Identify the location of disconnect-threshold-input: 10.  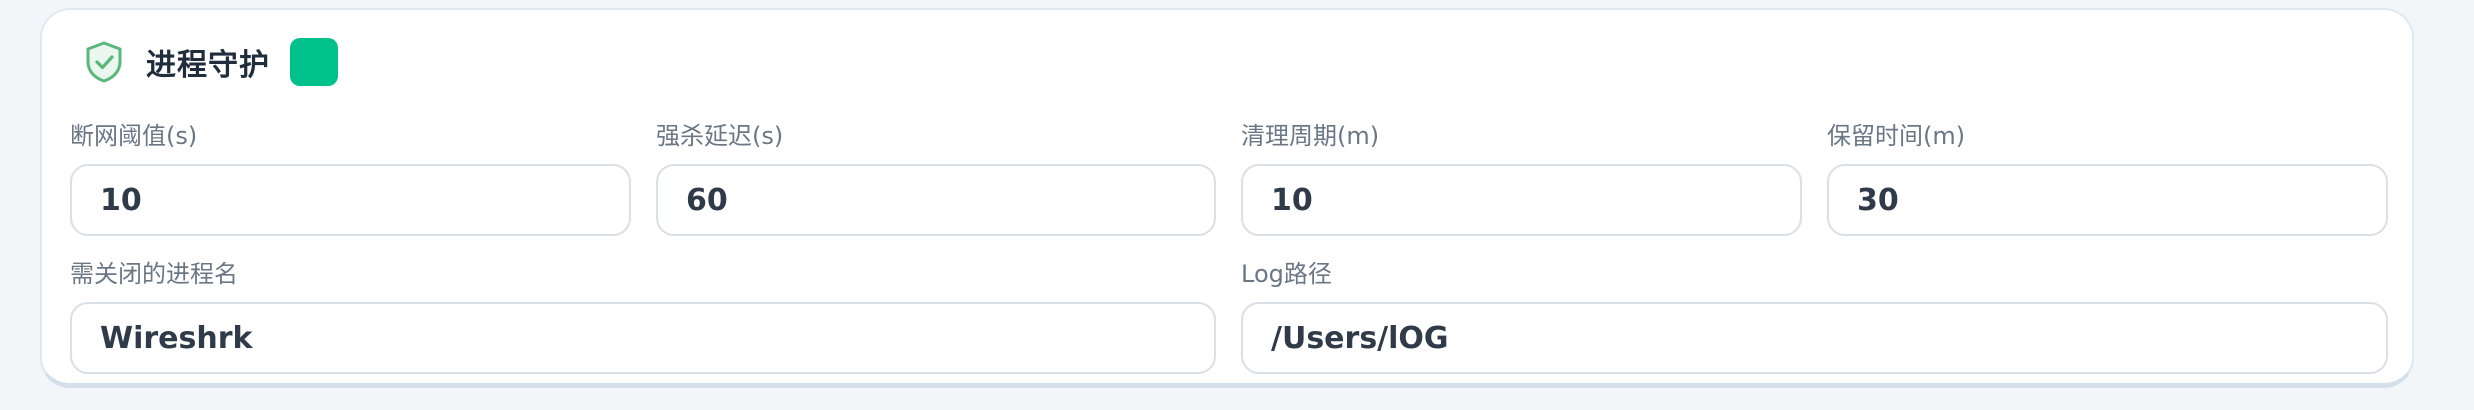
(350, 200).